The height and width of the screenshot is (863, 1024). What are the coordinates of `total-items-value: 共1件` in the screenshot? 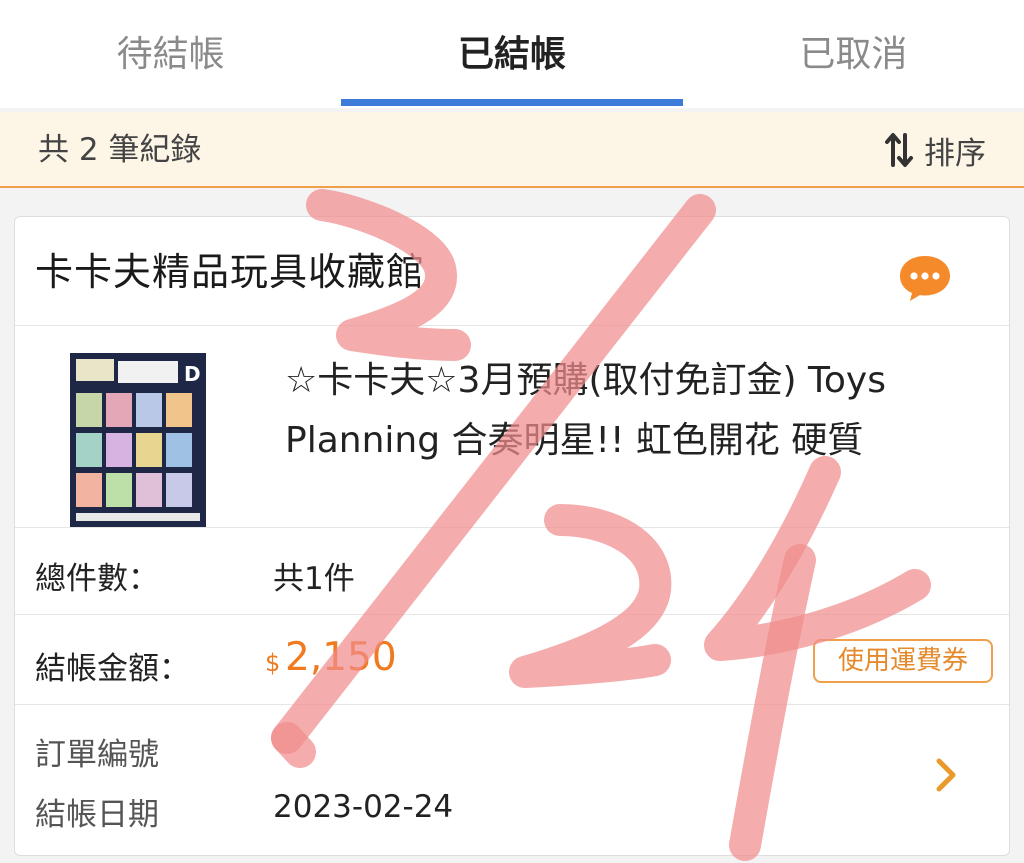 It's located at (314, 579).